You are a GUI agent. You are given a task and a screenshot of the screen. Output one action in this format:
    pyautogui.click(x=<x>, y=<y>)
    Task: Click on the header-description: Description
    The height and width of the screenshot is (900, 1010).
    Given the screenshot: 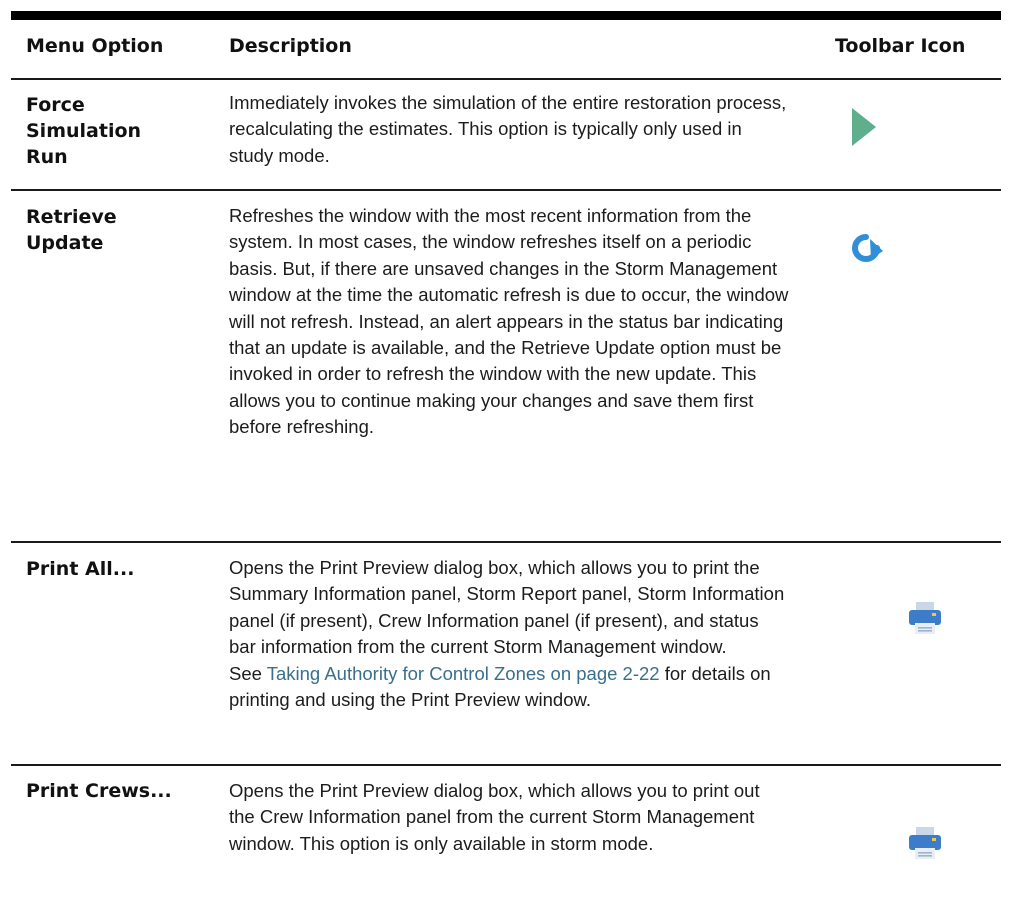 What is the action you would take?
    pyautogui.click(x=290, y=46)
    